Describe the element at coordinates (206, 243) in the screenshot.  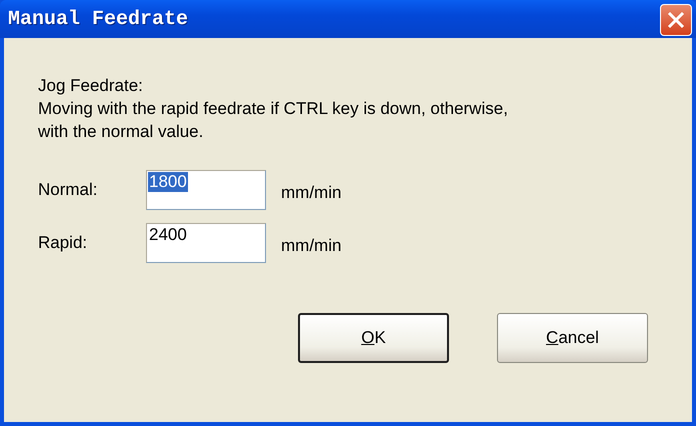
I see `input-field: 2400` at that location.